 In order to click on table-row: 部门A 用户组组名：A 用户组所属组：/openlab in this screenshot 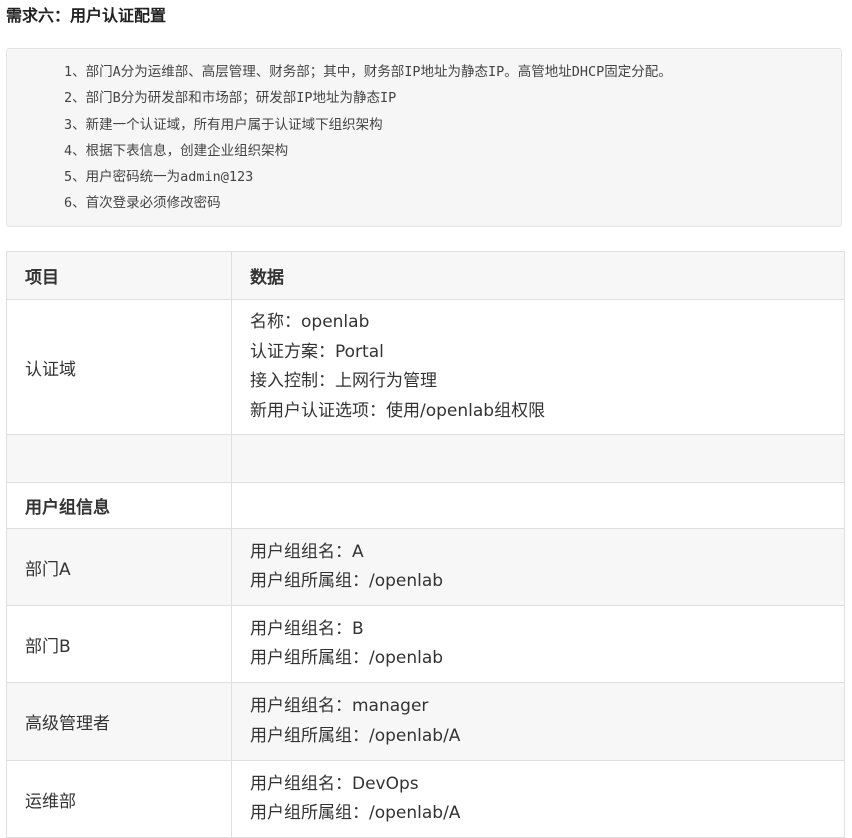, I will do `click(425, 567)`.